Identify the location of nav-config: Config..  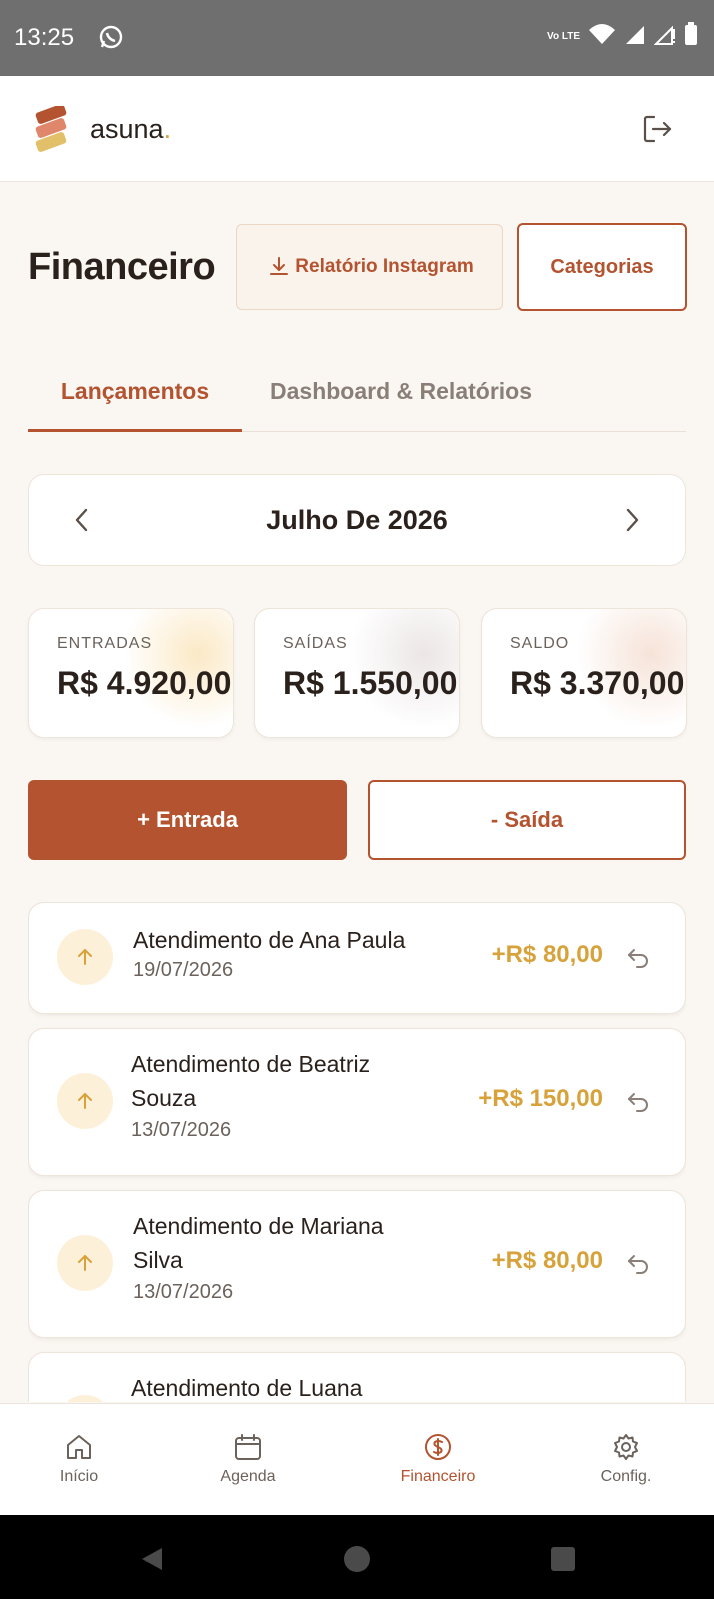
(626, 1459).